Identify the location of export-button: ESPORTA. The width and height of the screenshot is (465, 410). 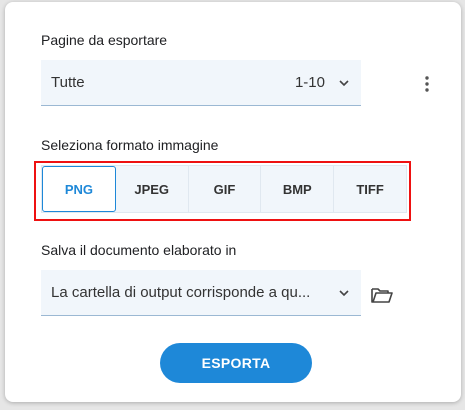
(236, 363).